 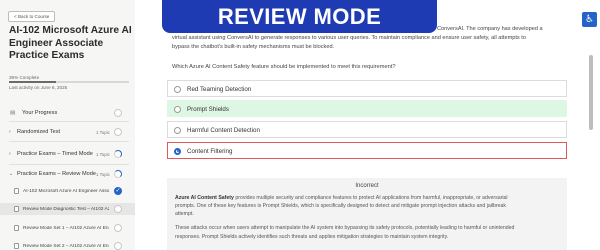 What do you see at coordinates (367, 150) in the screenshot?
I see `answer-option-content-filtering: Content Filtering` at bounding box center [367, 150].